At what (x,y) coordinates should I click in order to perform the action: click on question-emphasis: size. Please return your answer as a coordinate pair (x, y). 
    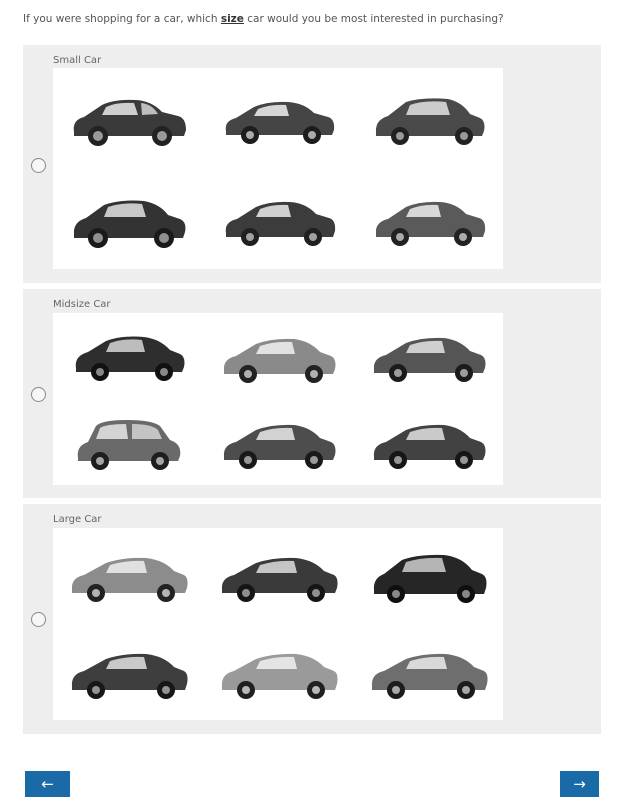
    Looking at the image, I should click on (232, 19).